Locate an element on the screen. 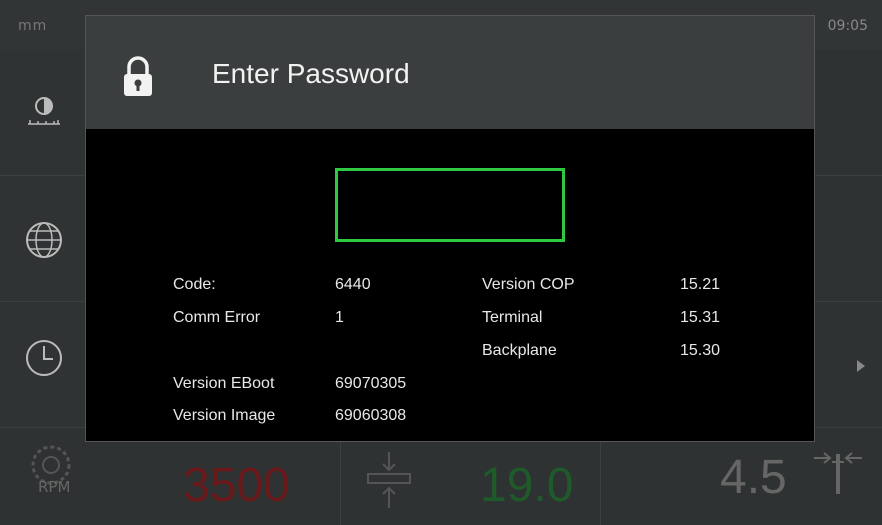 The image size is (882, 525). spindle-icon is located at coordinates (838, 473).